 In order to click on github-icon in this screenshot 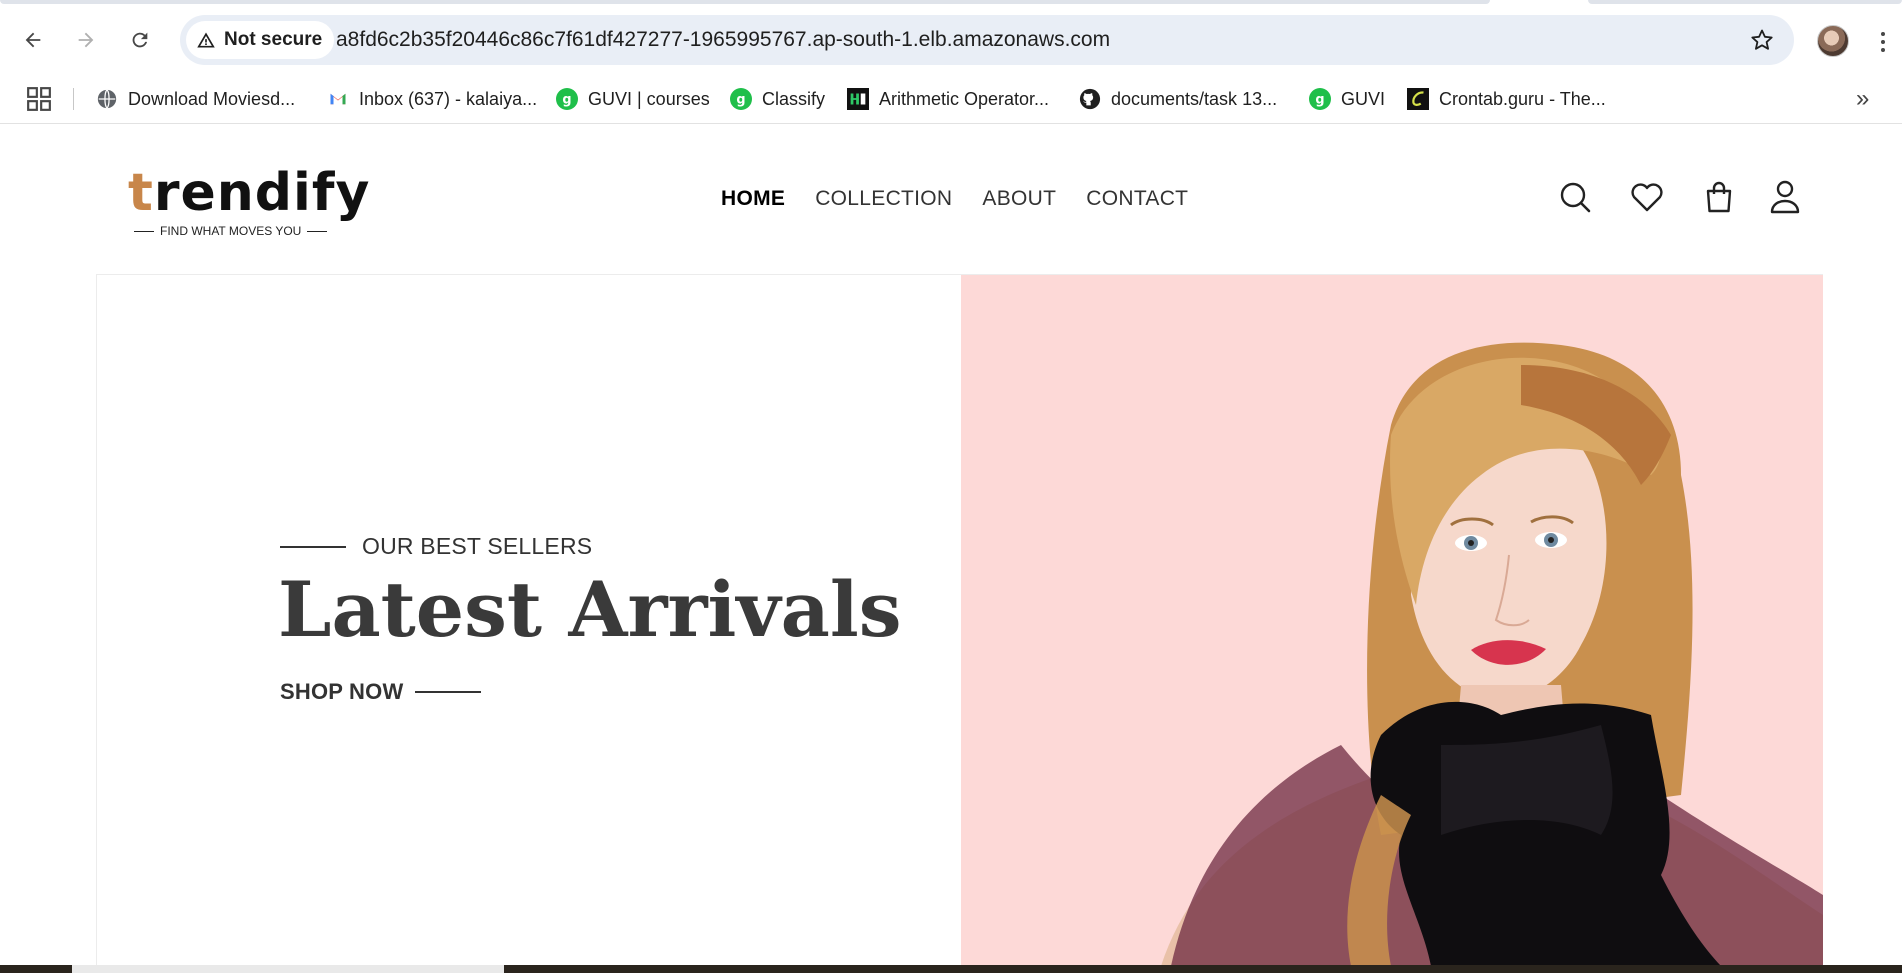, I will do `click(1090, 99)`.